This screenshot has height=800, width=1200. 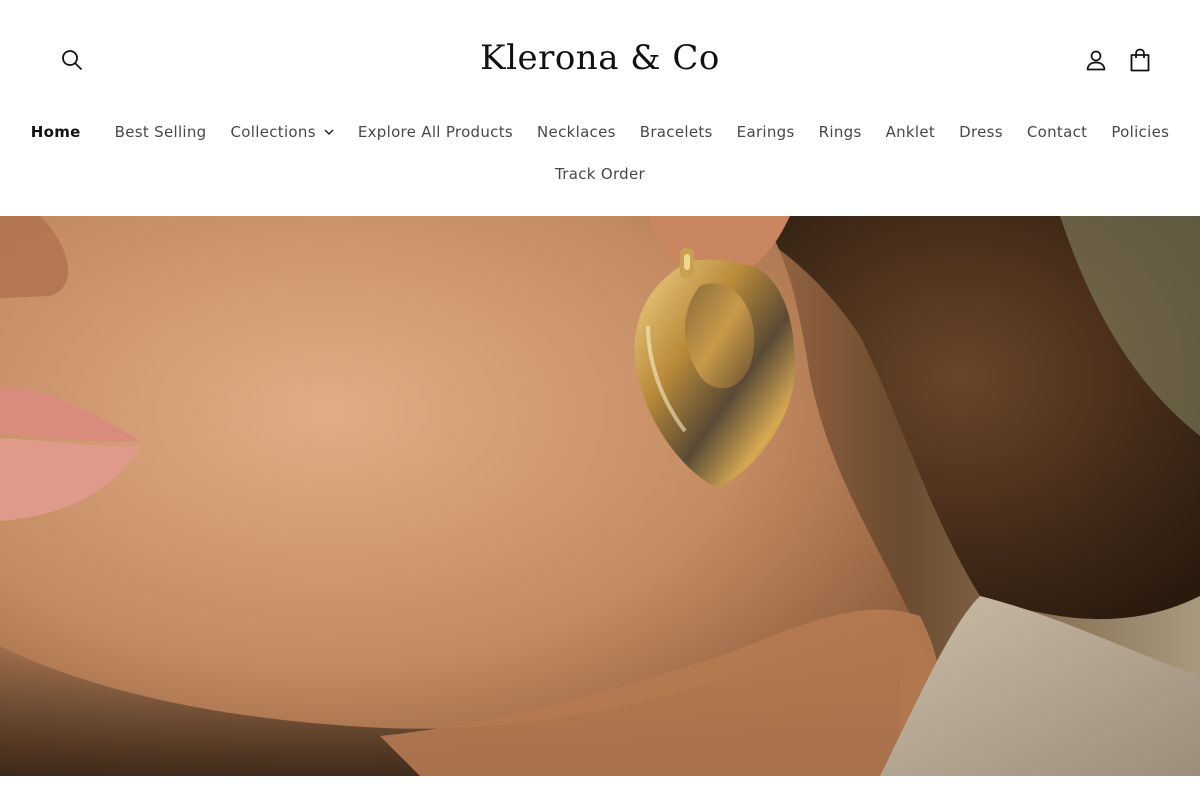 I want to click on nav-item-earings: Earings, so click(x=766, y=132).